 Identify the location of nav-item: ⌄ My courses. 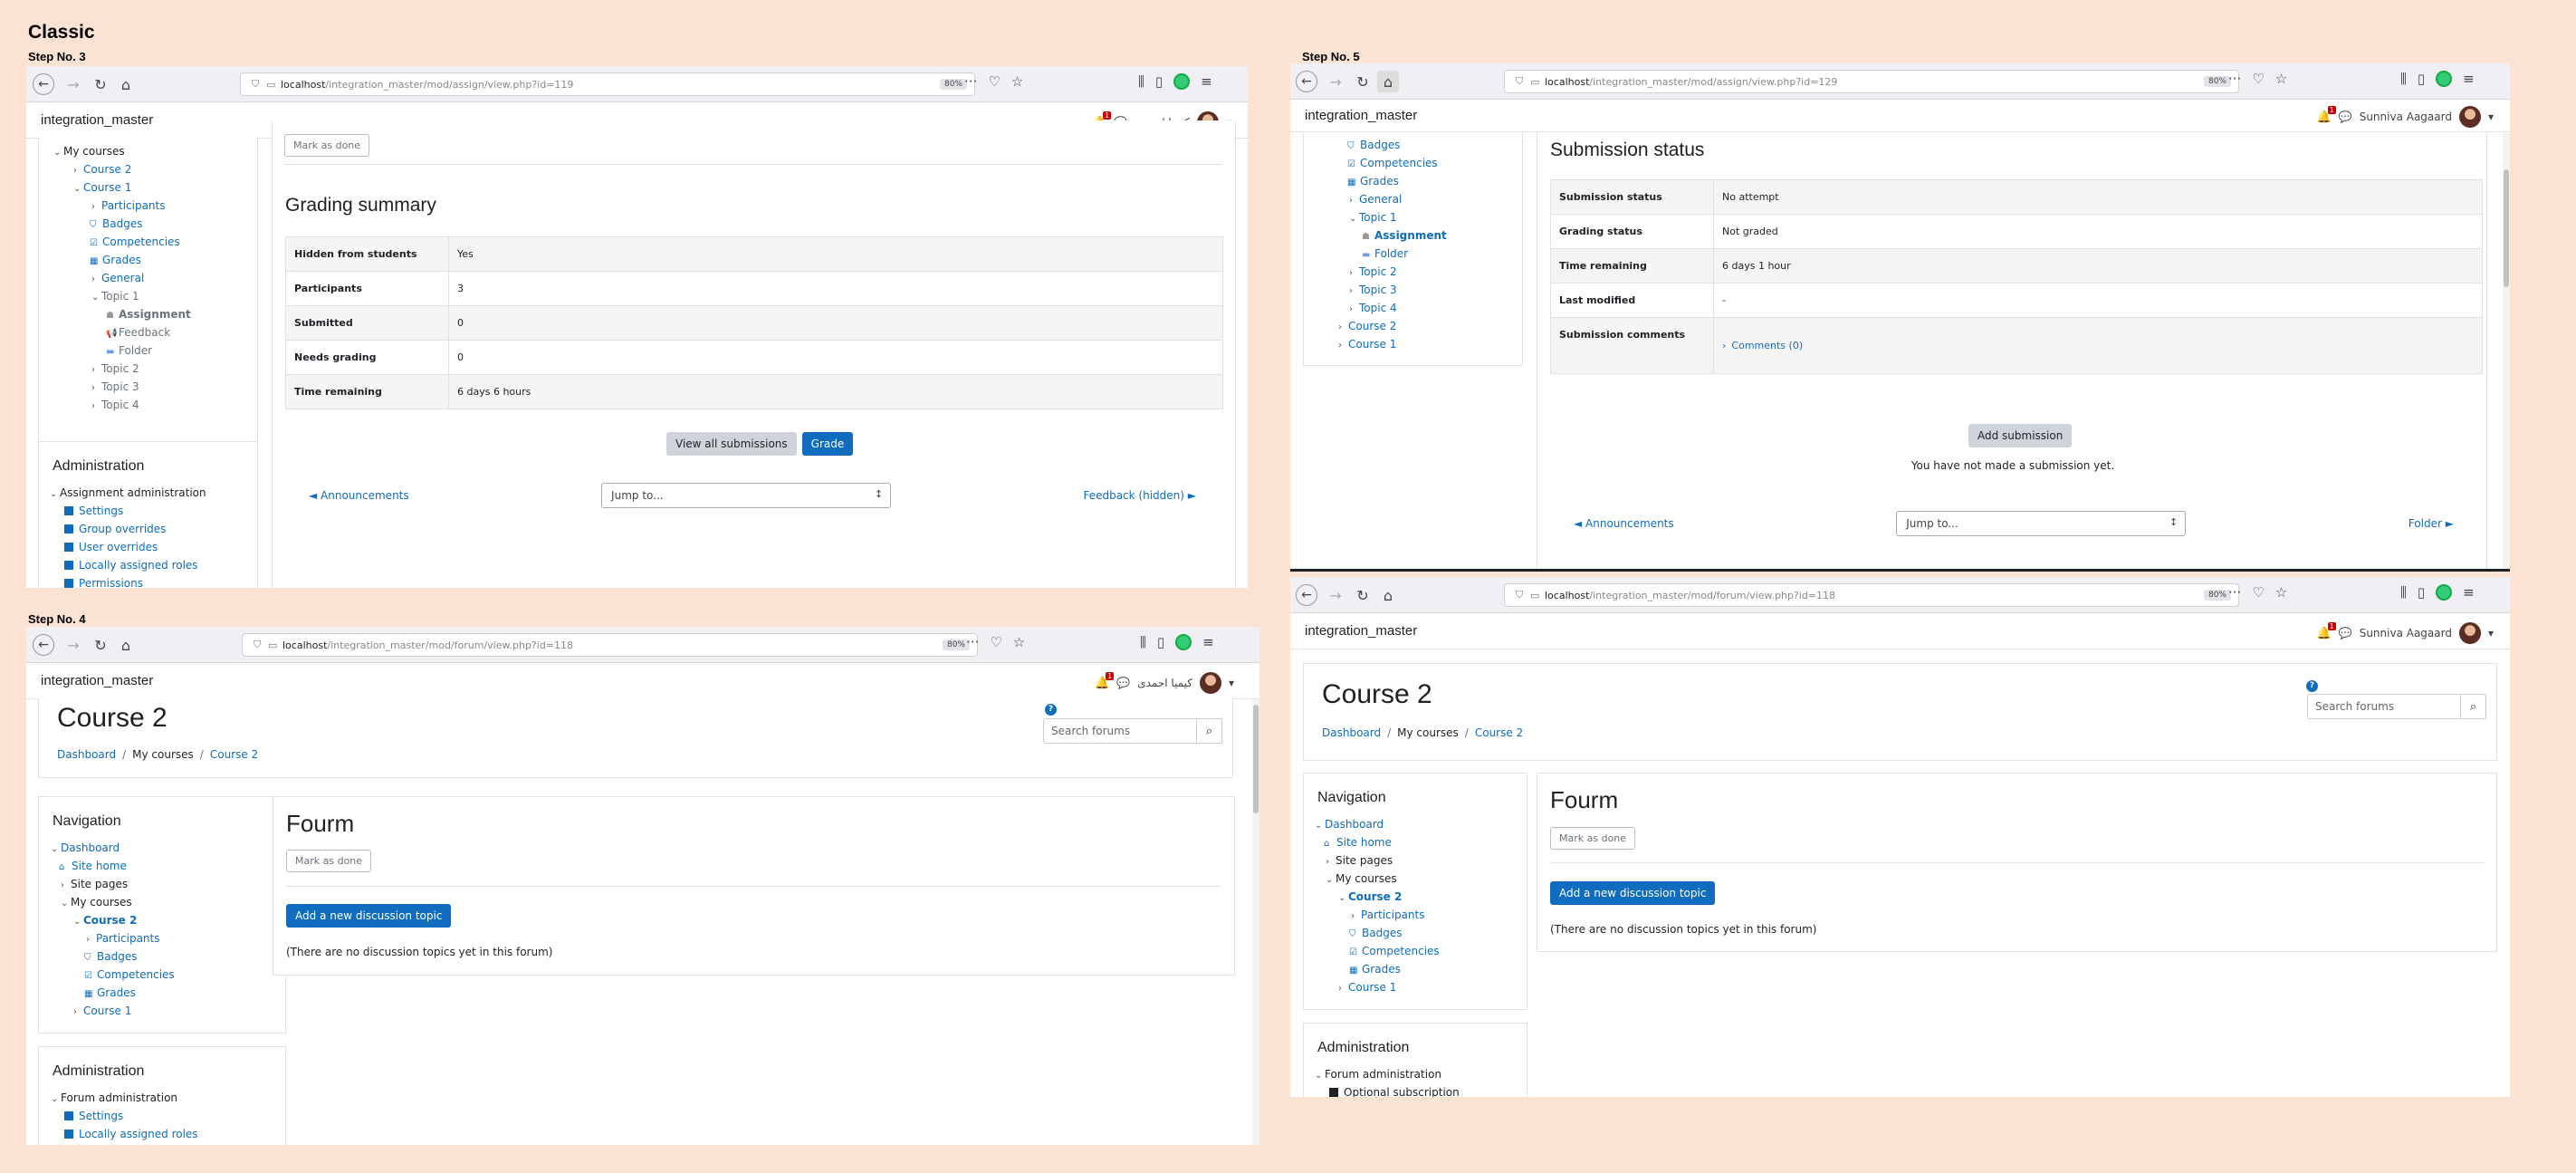
(1415, 879).